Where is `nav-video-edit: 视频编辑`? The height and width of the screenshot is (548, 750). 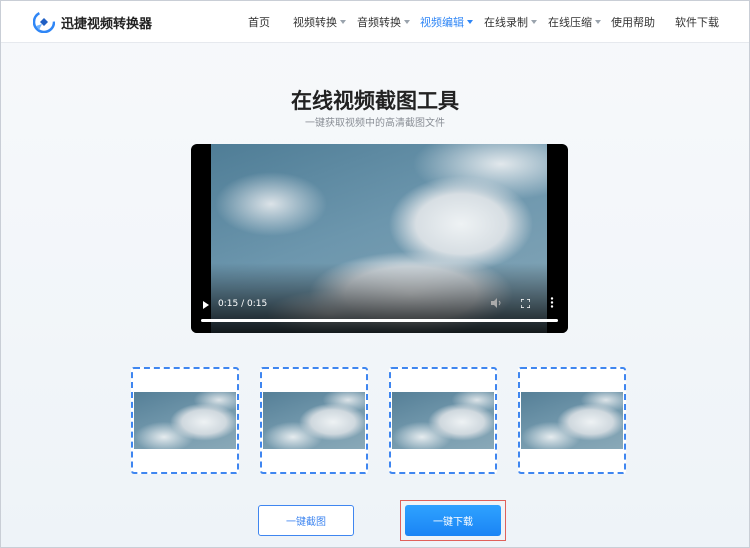 nav-video-edit: 视频编辑 is located at coordinates (446, 22).